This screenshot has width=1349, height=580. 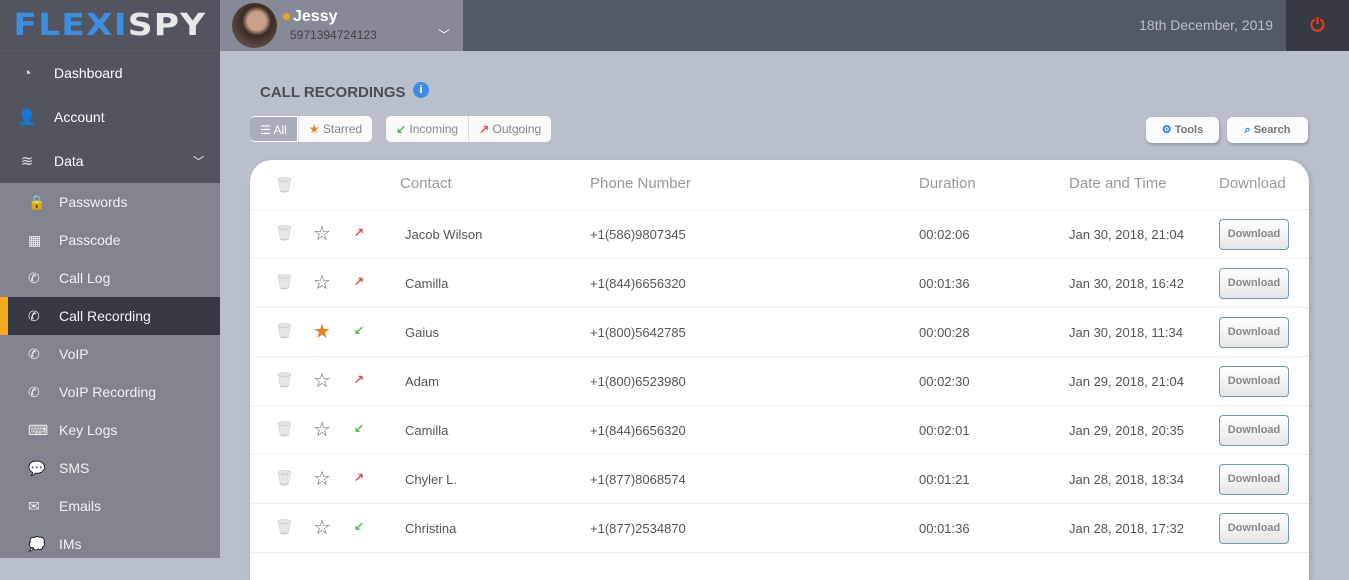 I want to click on sidebar-item-label: Key Logs, so click(x=88, y=430).